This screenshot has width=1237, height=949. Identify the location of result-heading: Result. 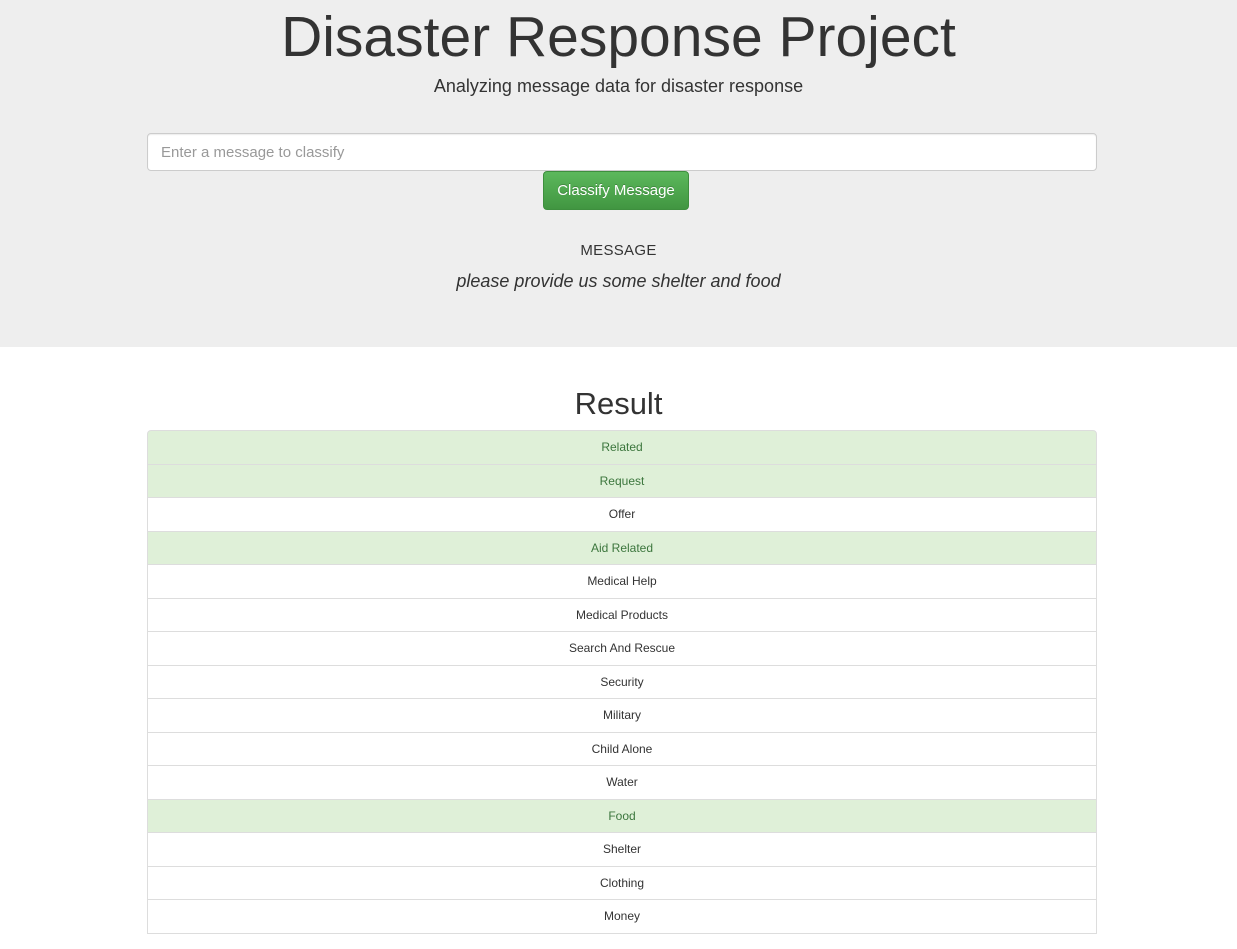
(618, 403).